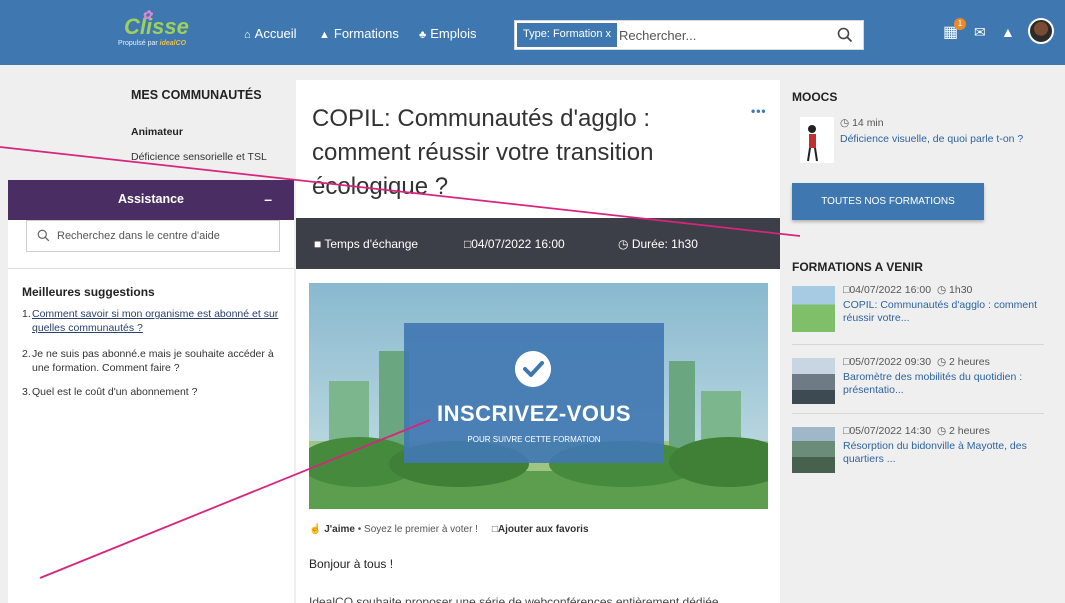 Image resolution: width=1065 pixels, height=603 pixels. Describe the element at coordinates (916, 431) in the screenshot. I see `upcoming-meta: □05/07/2022 14:30 ◷ 2 heures` at that location.